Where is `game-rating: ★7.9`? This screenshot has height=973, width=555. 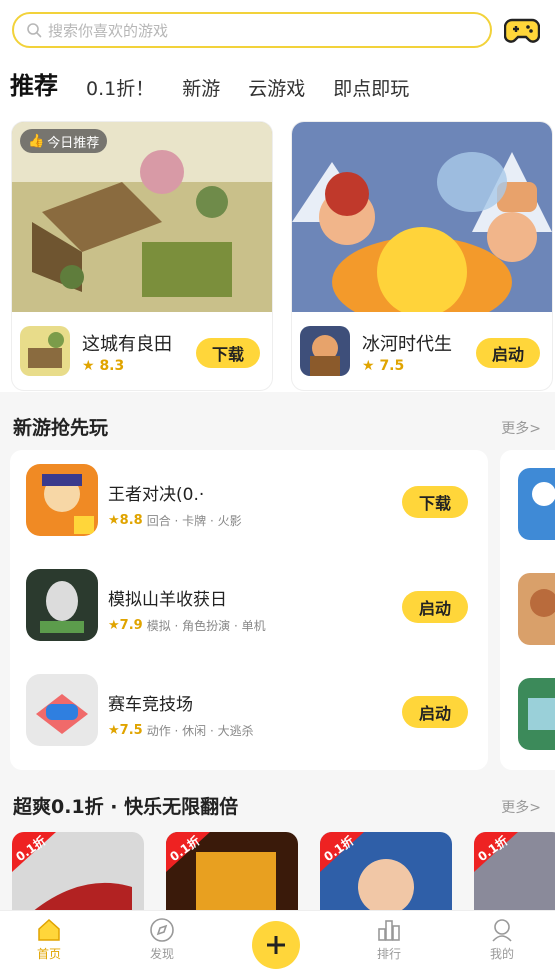
game-rating: ★7.9 is located at coordinates (125, 625).